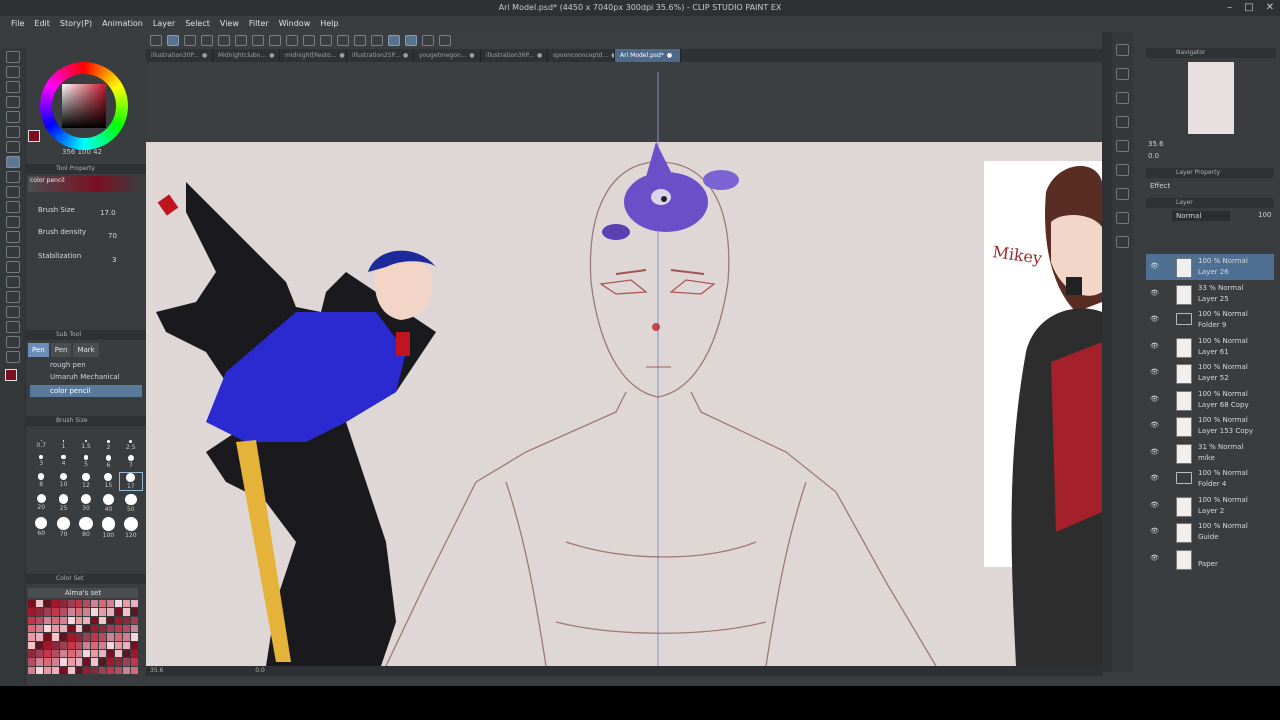 The height and width of the screenshot is (720, 1280). Describe the element at coordinates (13, 222) in the screenshot. I see `eraser-icon` at that location.